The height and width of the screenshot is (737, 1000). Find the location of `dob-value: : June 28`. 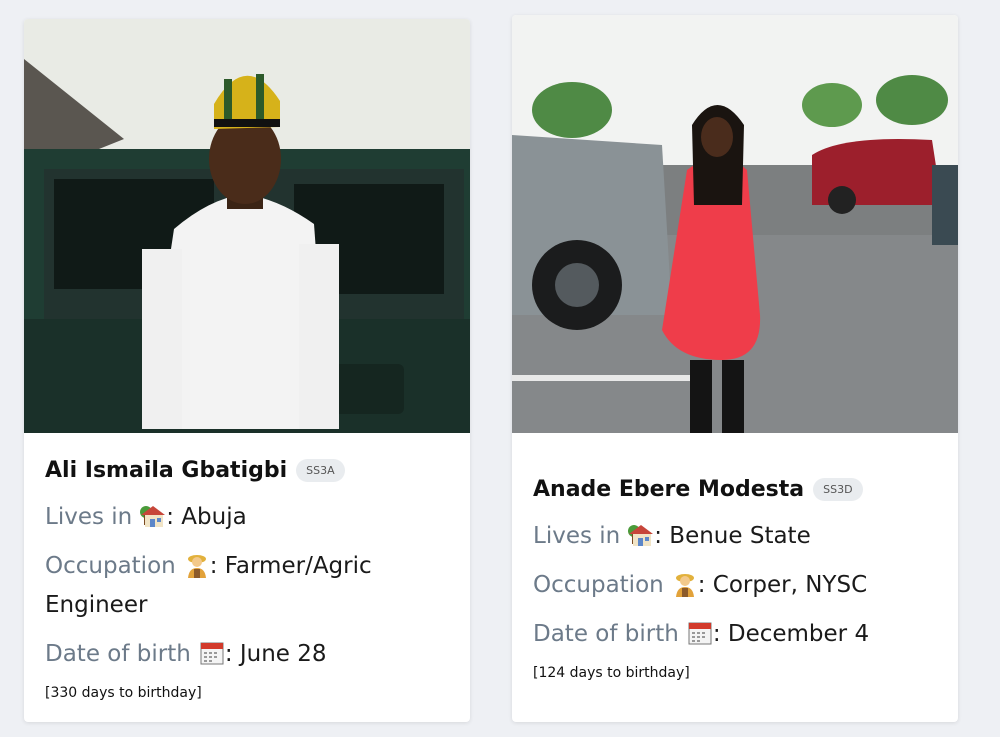

dob-value: : June 28 is located at coordinates (275, 654).